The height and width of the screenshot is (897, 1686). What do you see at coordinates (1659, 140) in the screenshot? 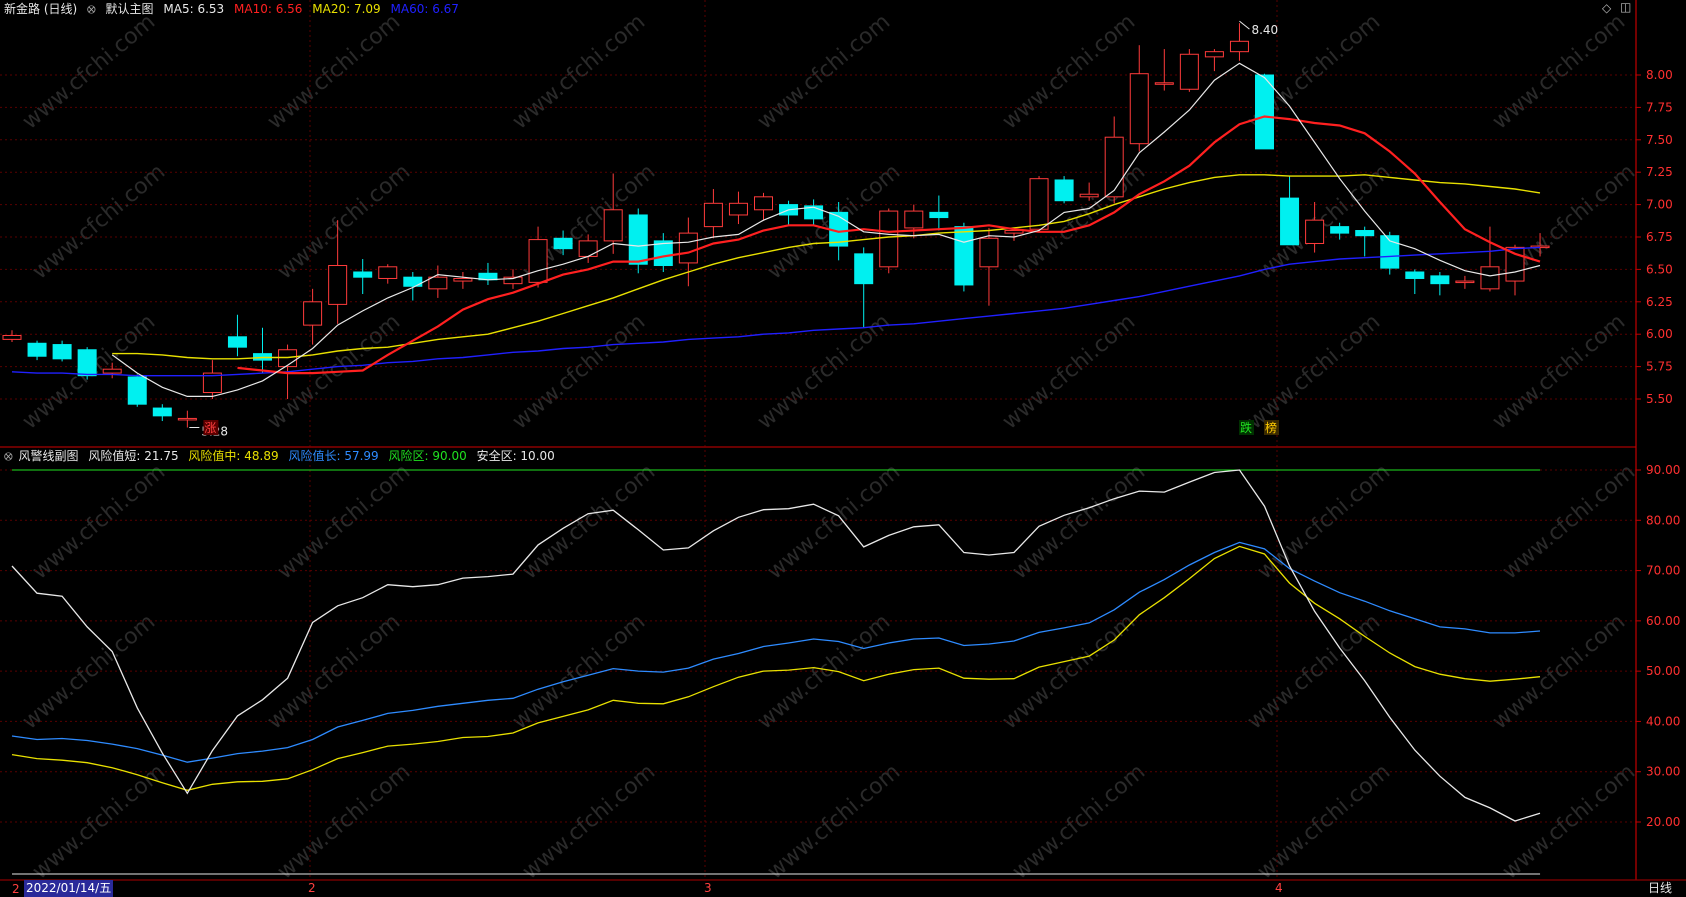
I see `price-tick-label: 7.50` at bounding box center [1659, 140].